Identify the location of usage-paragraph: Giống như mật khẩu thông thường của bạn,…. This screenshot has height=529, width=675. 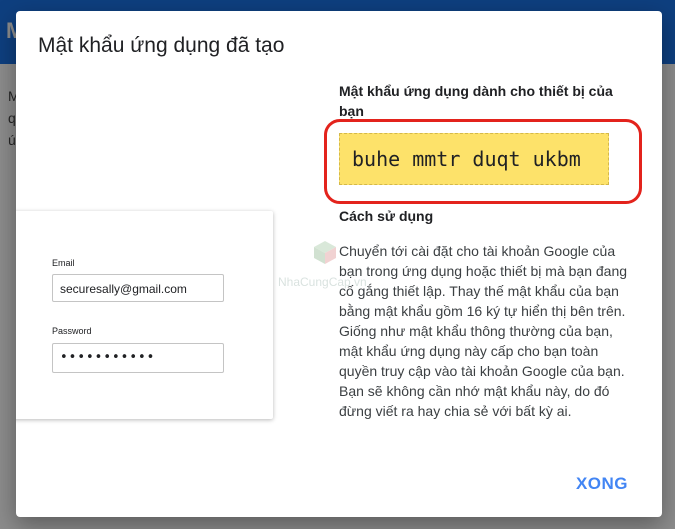
(482, 371).